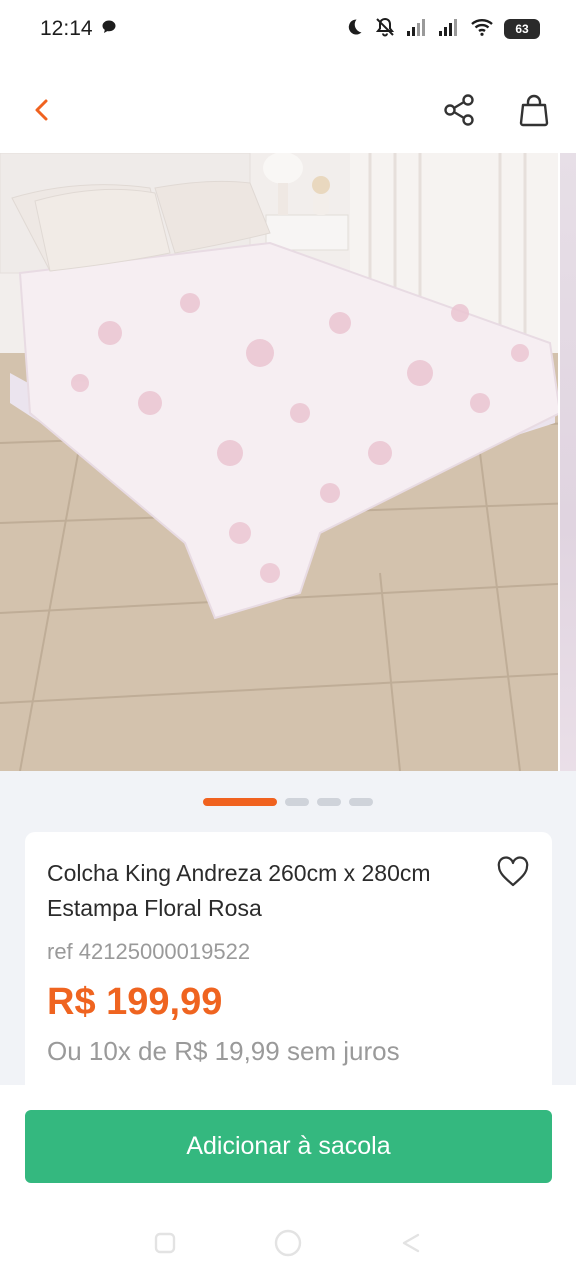 The height and width of the screenshot is (1280, 576). Describe the element at coordinates (288, 110) in the screenshot. I see `top-navigation` at that location.